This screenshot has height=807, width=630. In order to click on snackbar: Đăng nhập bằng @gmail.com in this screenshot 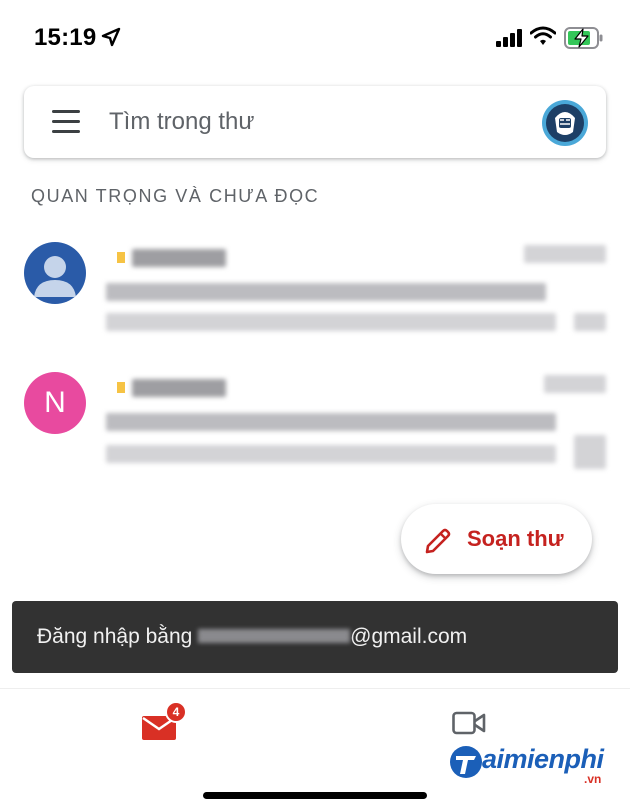, I will do `click(315, 637)`.